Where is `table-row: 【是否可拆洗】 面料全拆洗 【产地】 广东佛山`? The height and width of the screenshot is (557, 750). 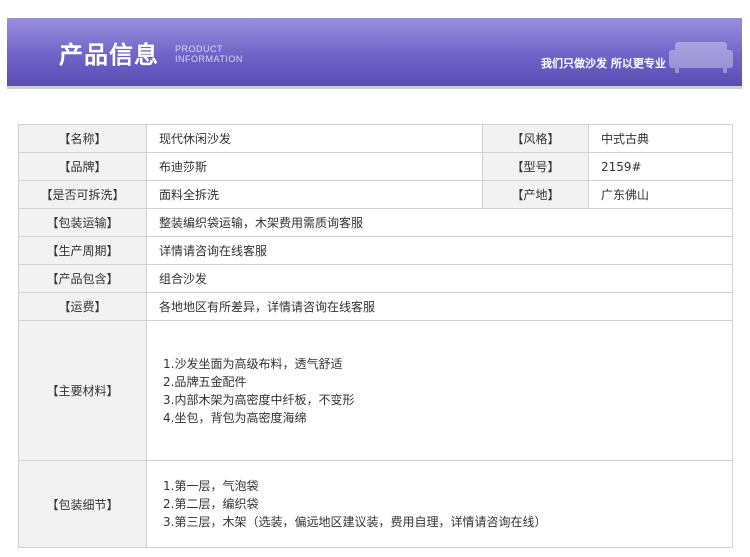
table-row: 【是否可拆洗】 面料全拆洗 【产地】 广东佛山 is located at coordinates (375, 194).